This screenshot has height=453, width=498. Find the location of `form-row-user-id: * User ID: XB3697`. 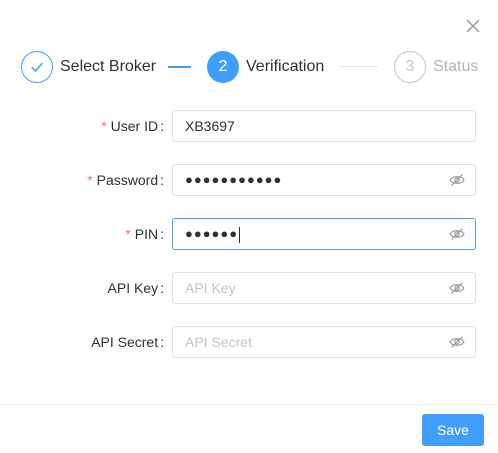

form-row-user-id: * User ID: XB3697 is located at coordinates (249, 126).